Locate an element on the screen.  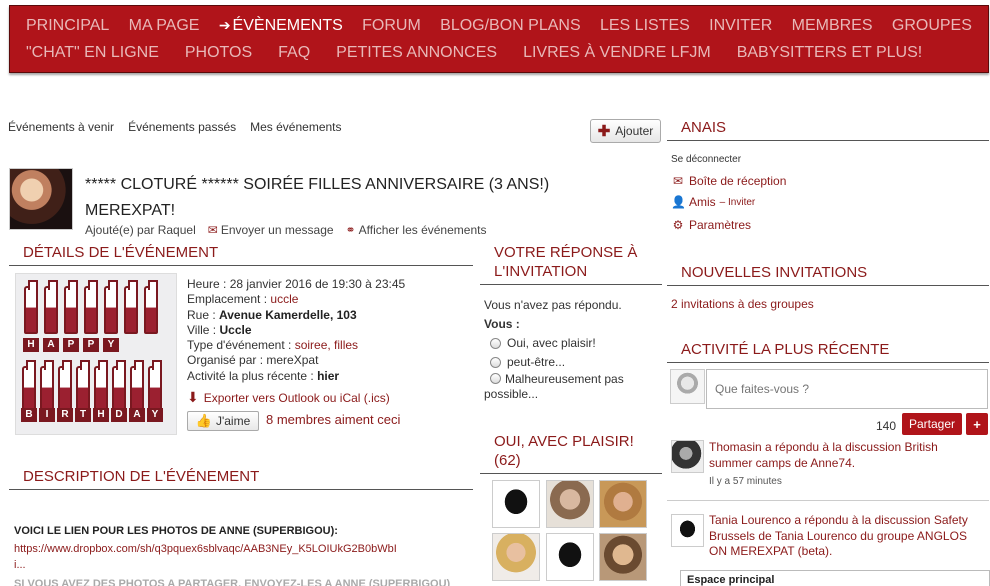
link-upcoming-events: Événements à venir is located at coordinates (61, 127).